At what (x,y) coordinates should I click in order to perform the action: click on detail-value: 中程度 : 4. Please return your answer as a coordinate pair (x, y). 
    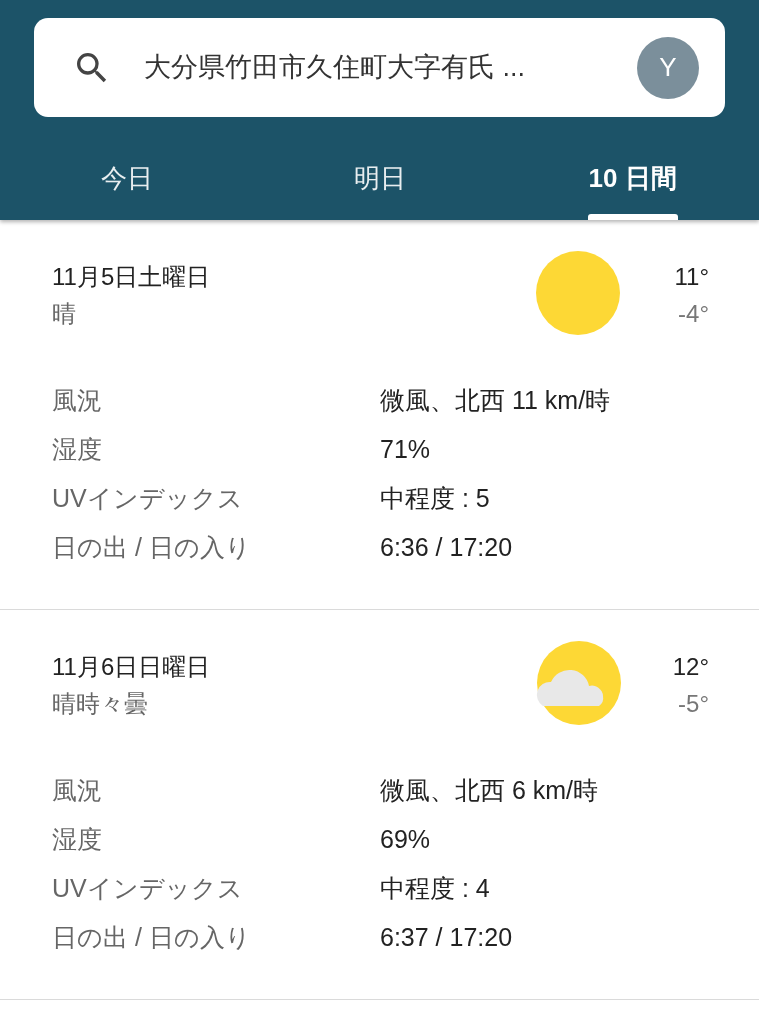
    Looking at the image, I should click on (435, 888).